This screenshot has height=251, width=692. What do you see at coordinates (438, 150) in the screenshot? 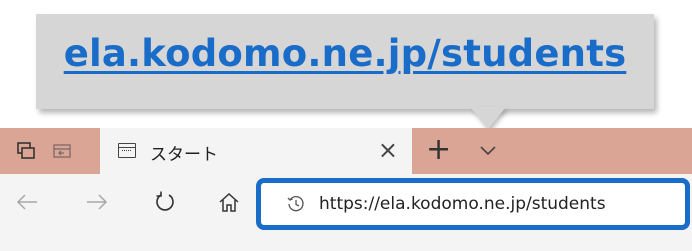
I see `new-tab-button: +` at bounding box center [438, 150].